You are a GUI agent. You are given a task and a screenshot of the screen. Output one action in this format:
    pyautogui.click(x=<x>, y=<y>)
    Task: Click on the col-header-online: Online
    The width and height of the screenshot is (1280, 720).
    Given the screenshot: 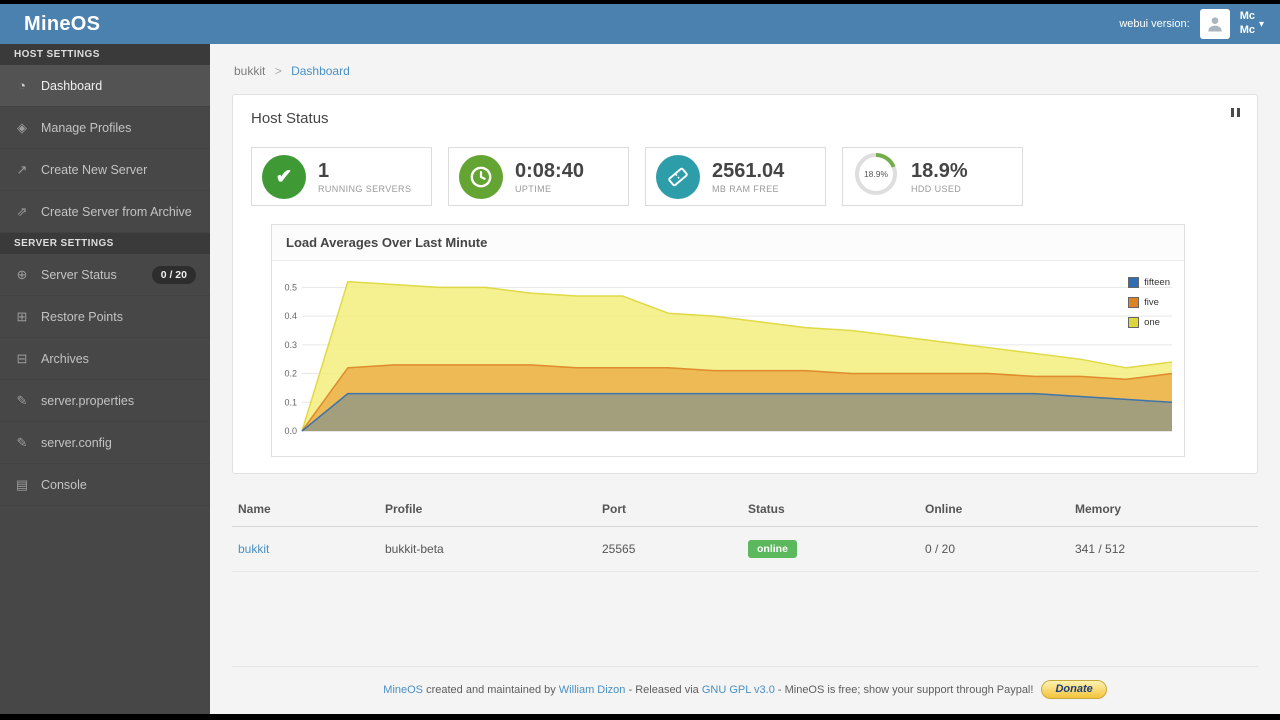 What is the action you would take?
    pyautogui.click(x=944, y=509)
    